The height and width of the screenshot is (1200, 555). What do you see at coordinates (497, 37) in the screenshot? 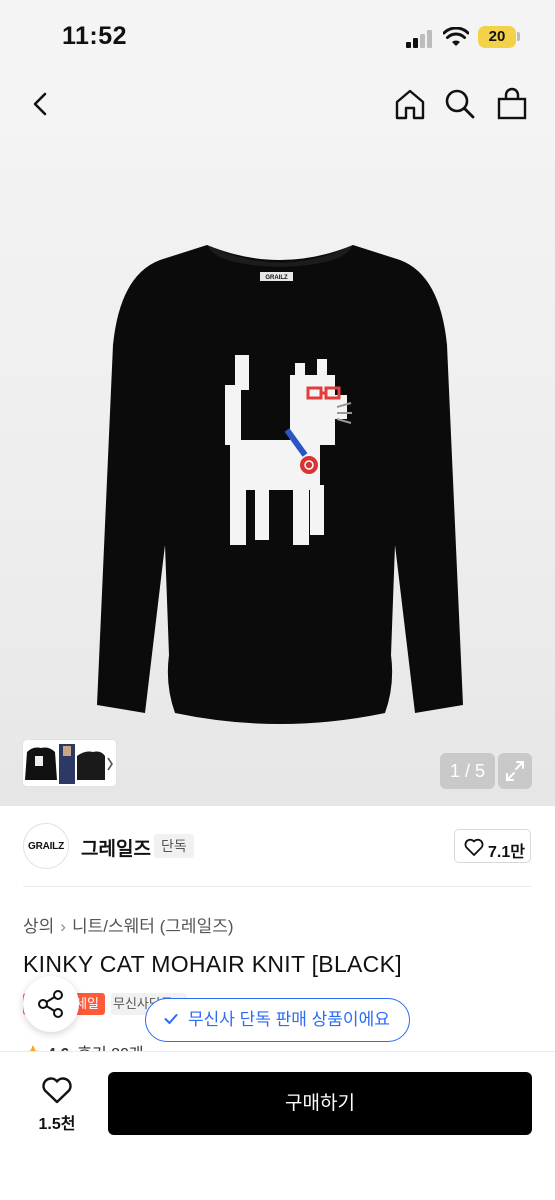
I see `battery-indicator: 20` at bounding box center [497, 37].